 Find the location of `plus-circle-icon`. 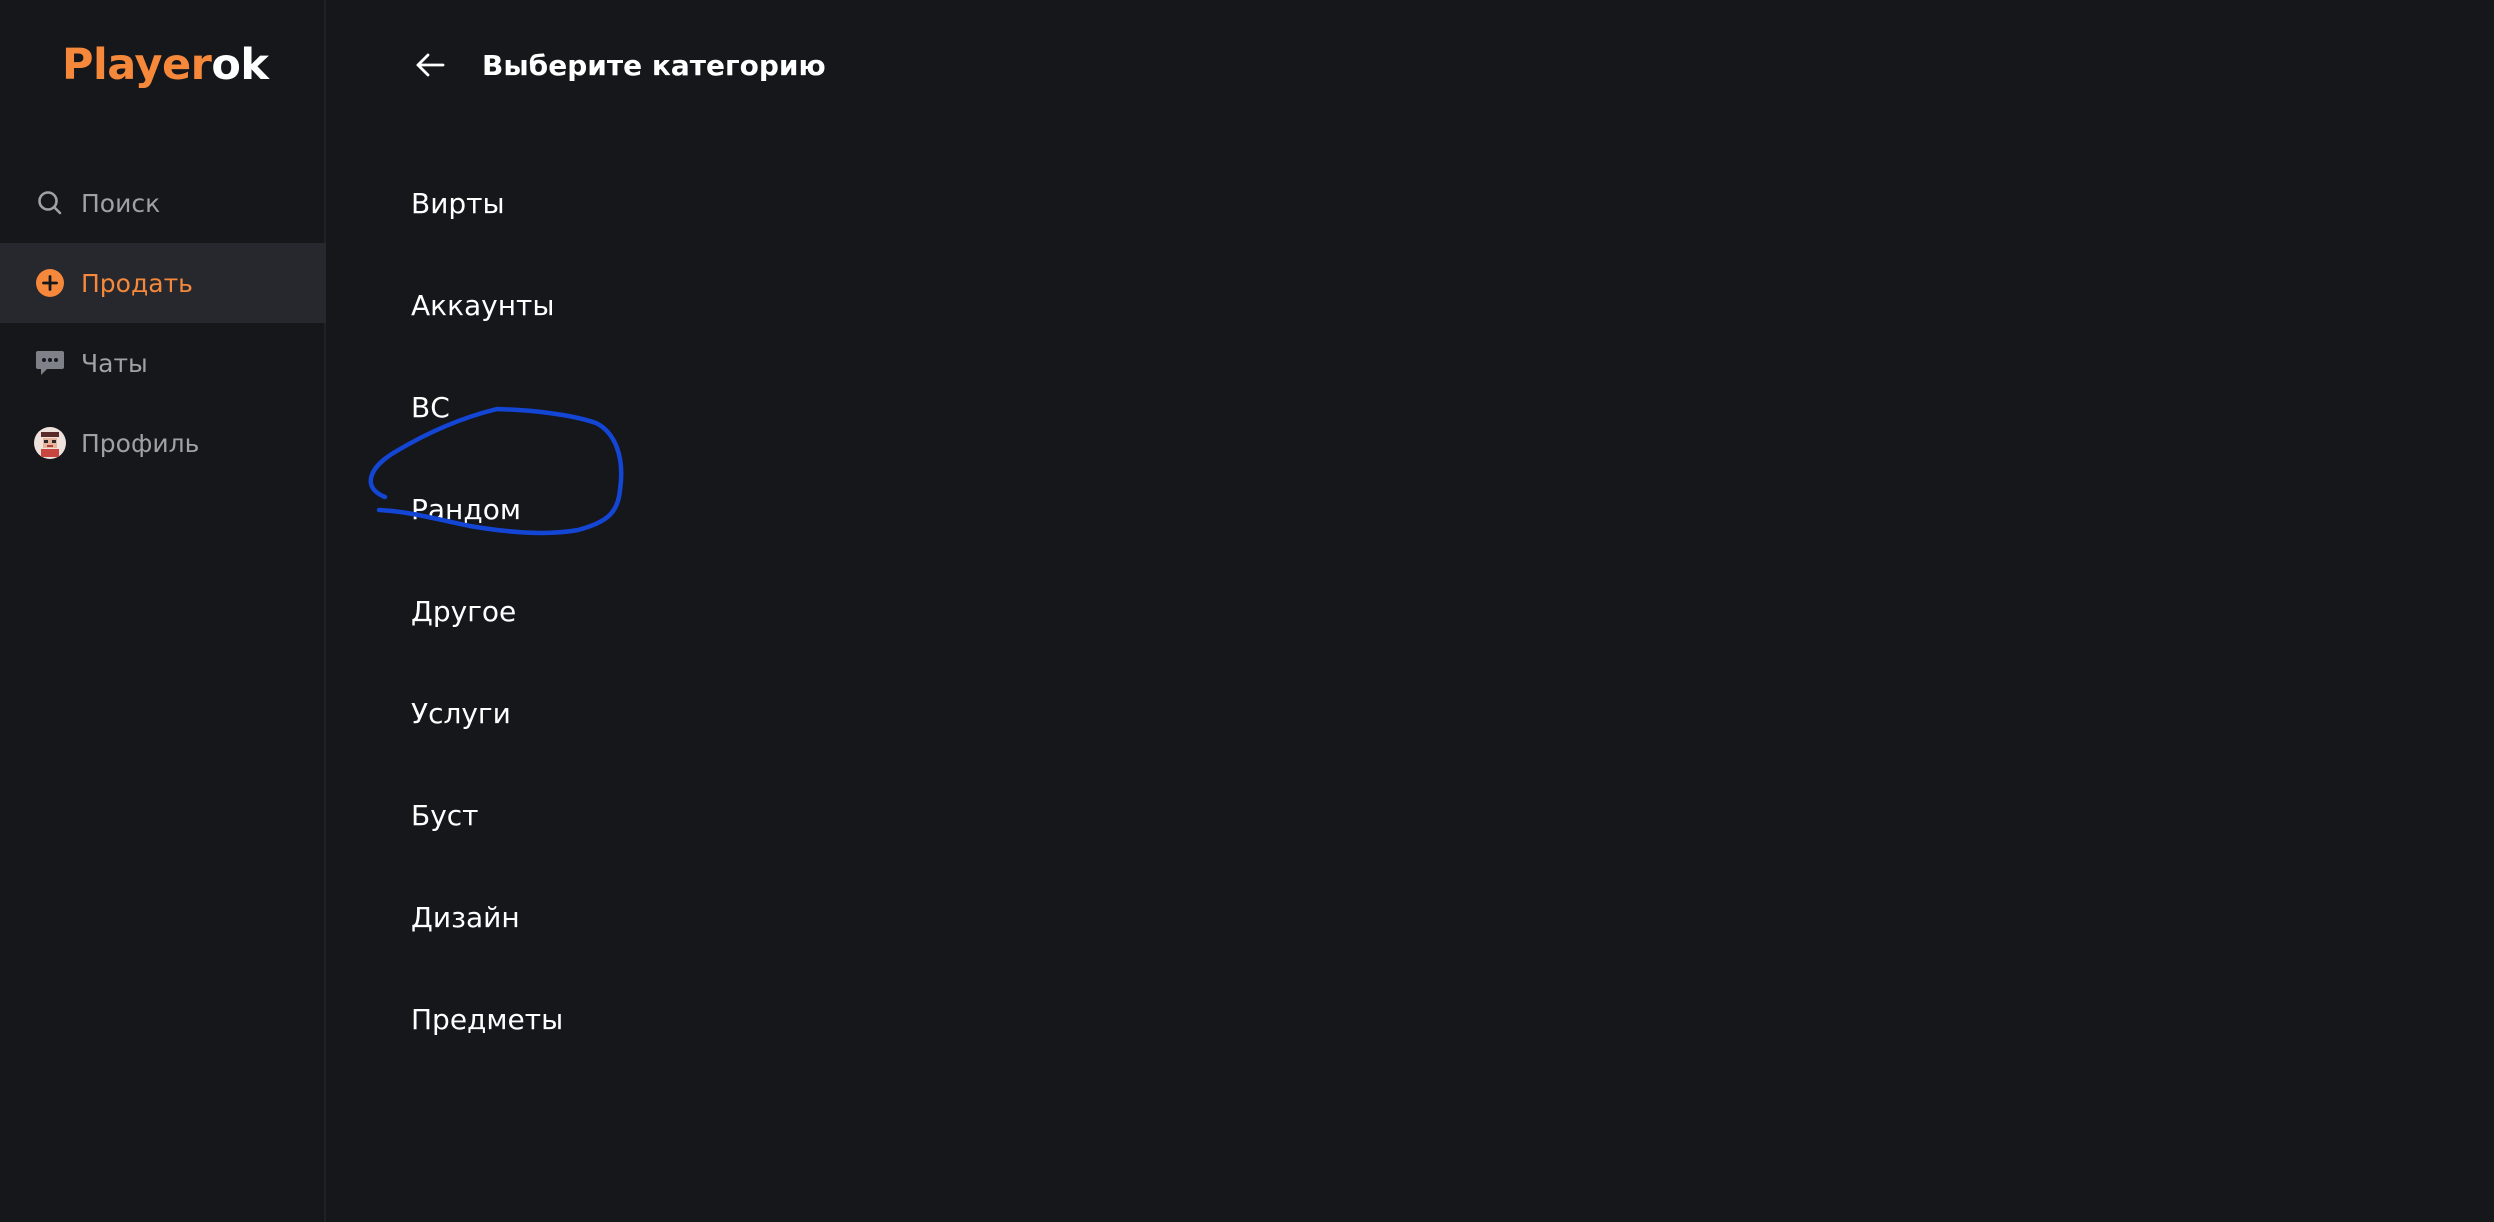

plus-circle-icon is located at coordinates (50, 283).